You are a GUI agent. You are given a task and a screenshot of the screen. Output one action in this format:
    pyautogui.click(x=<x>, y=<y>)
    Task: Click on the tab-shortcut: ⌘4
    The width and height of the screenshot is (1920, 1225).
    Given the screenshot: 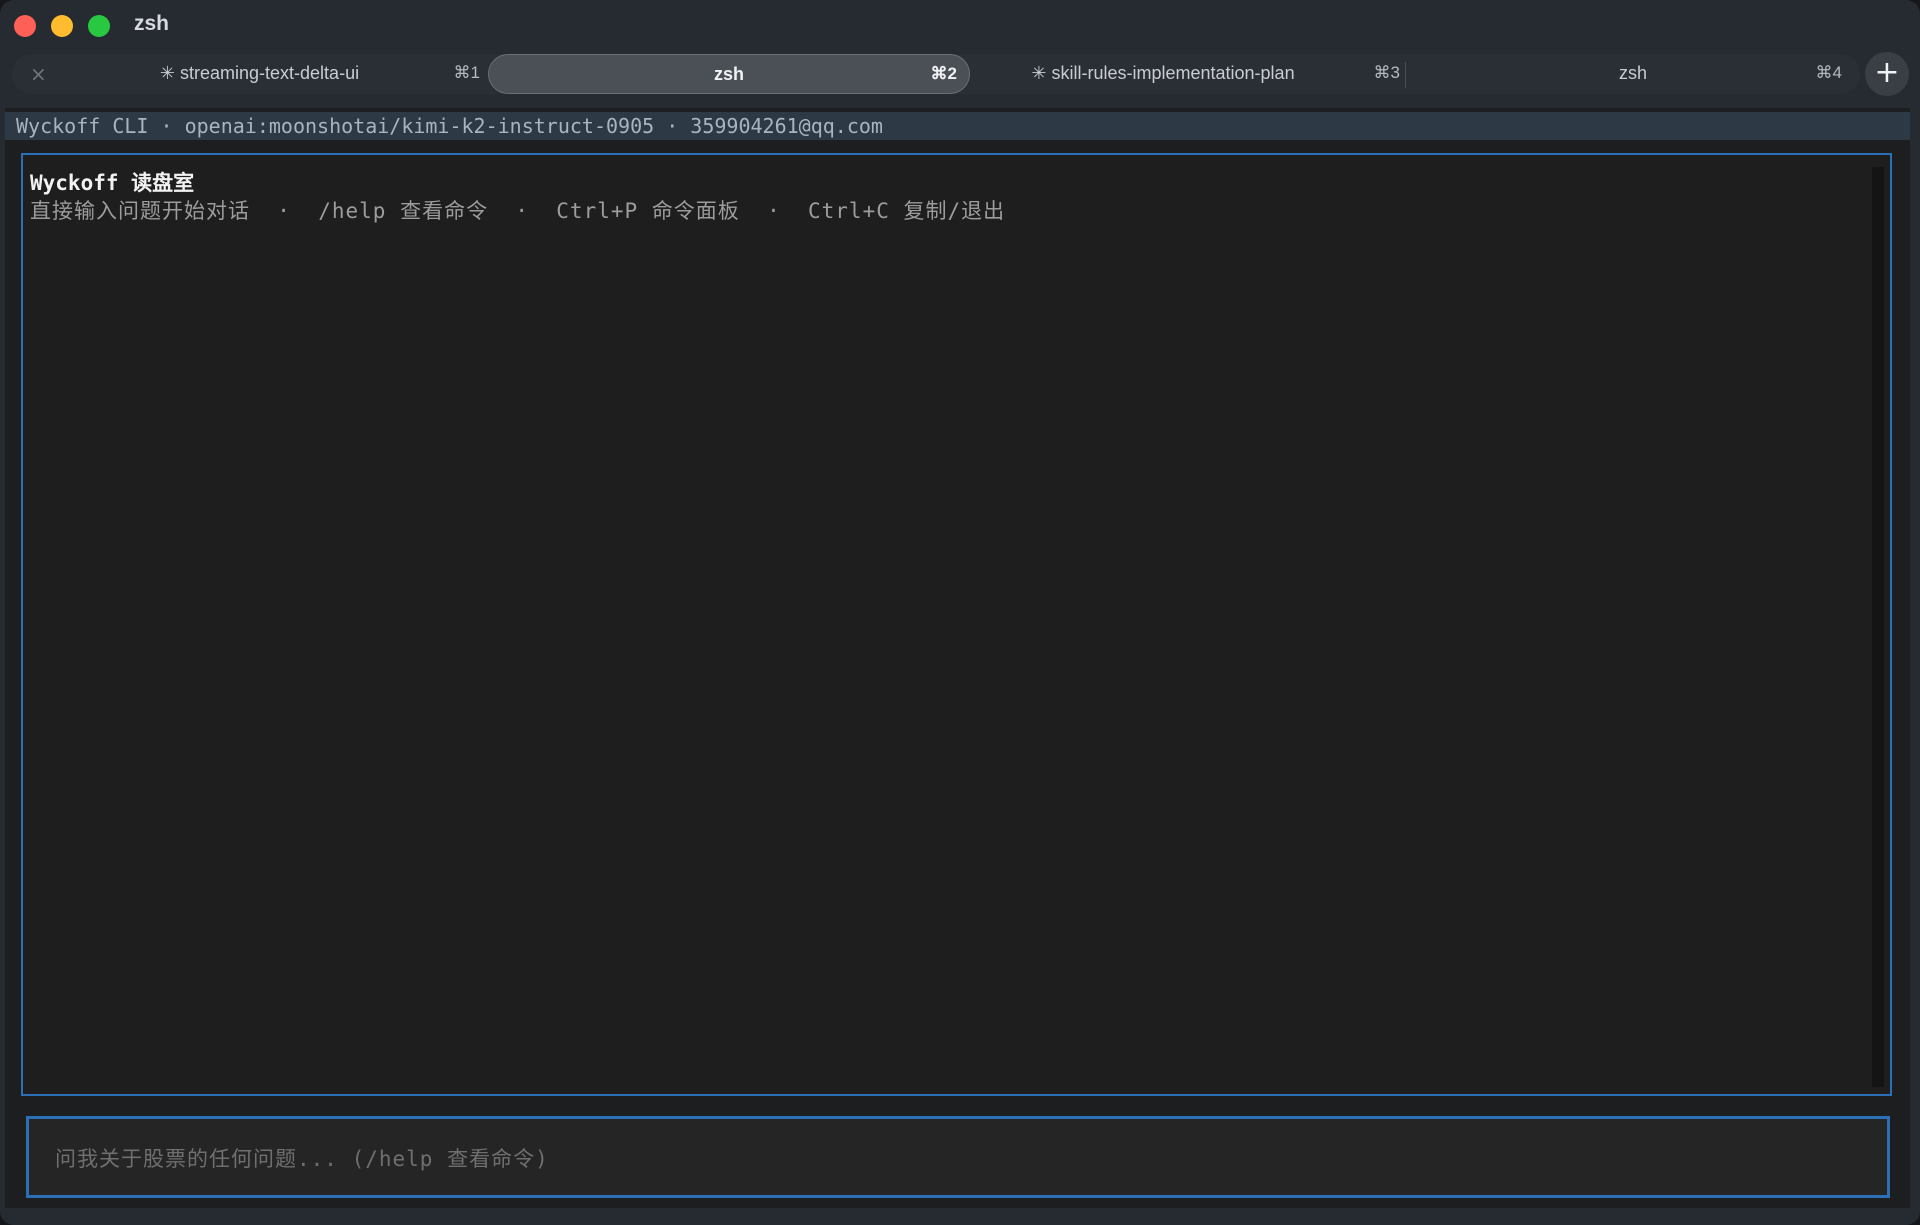 What is the action you would take?
    pyautogui.click(x=1828, y=72)
    